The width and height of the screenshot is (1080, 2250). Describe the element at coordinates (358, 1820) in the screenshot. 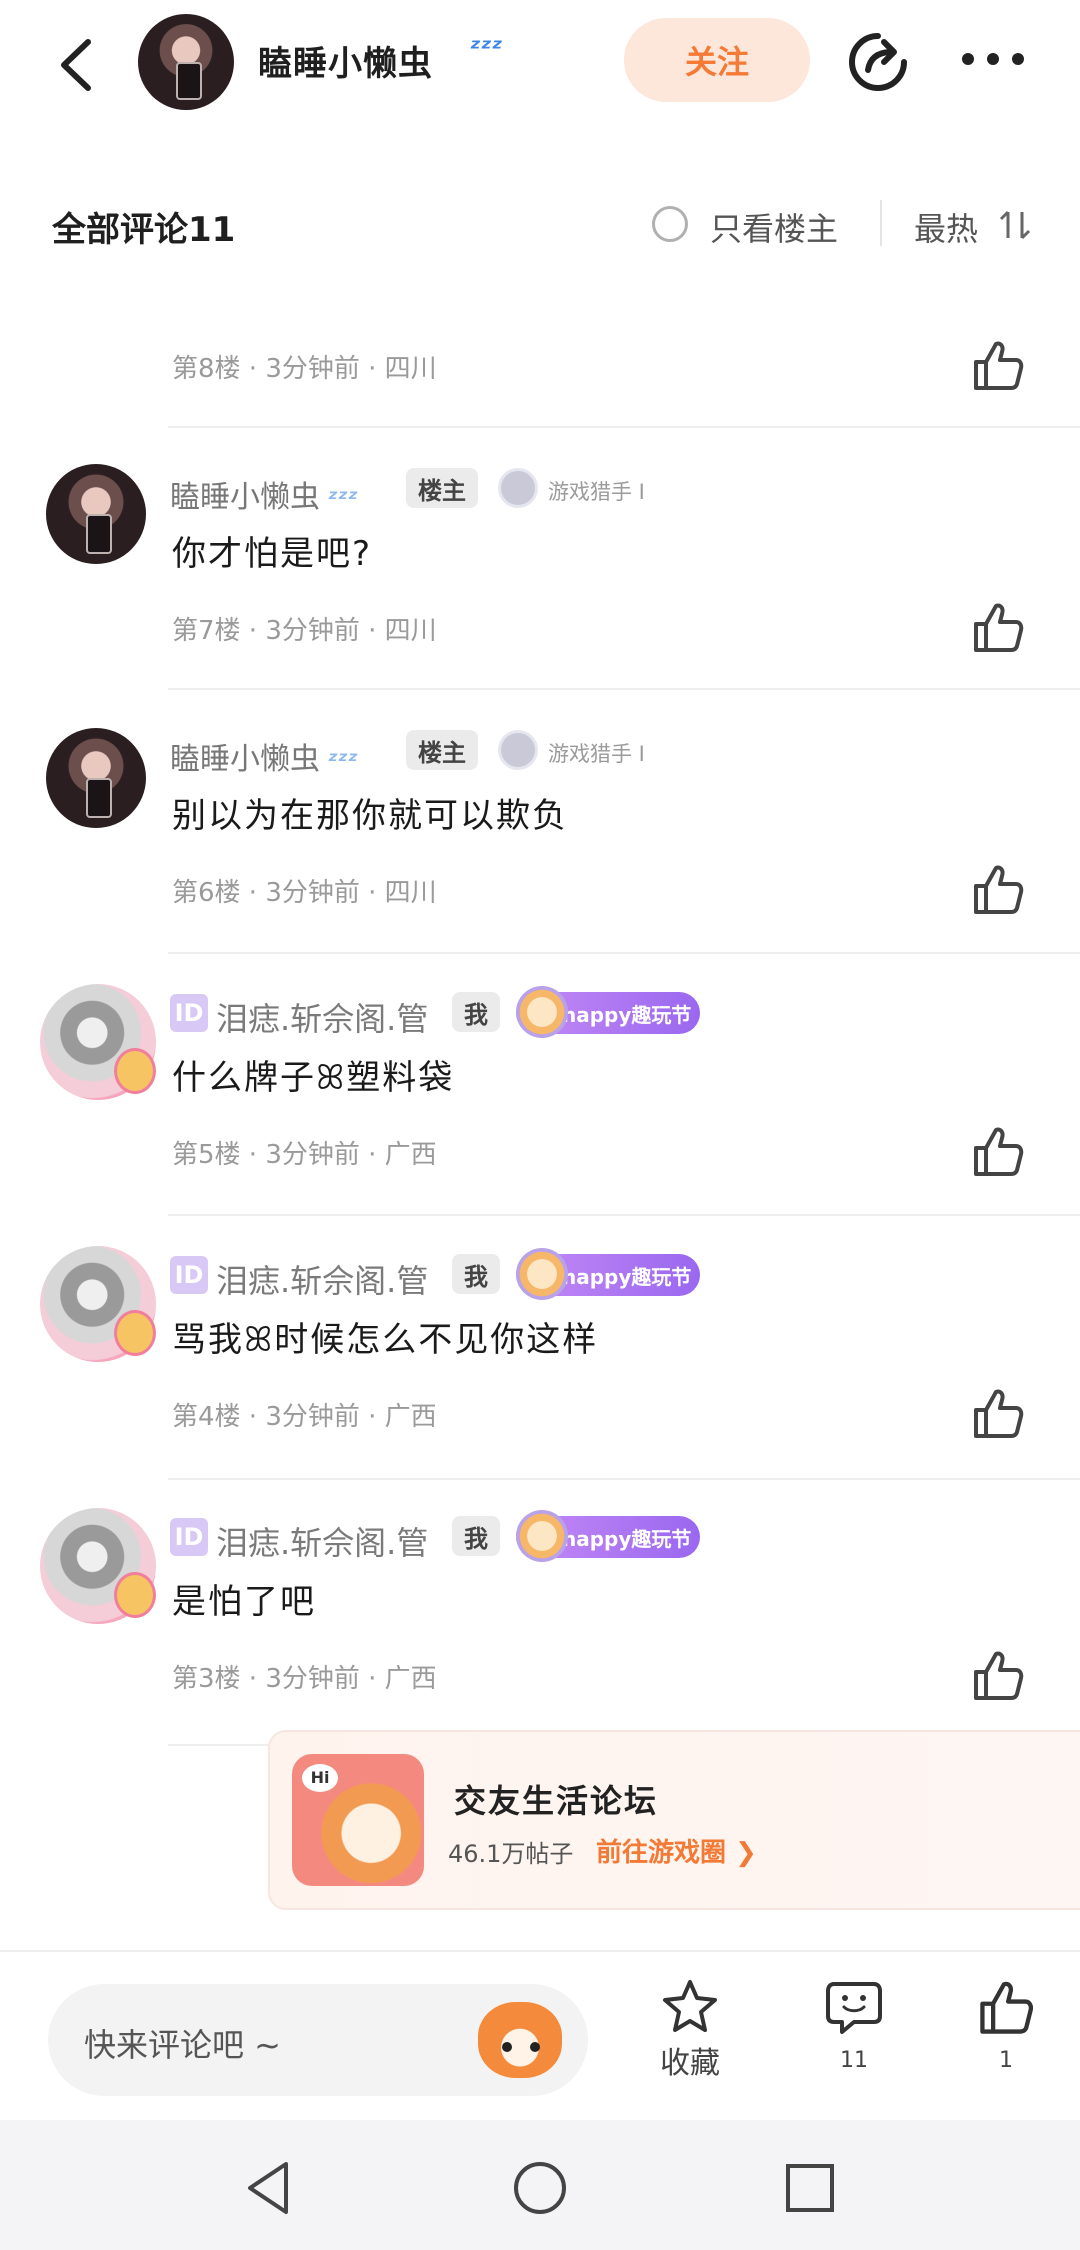

I see `forum-thumbnail` at that location.